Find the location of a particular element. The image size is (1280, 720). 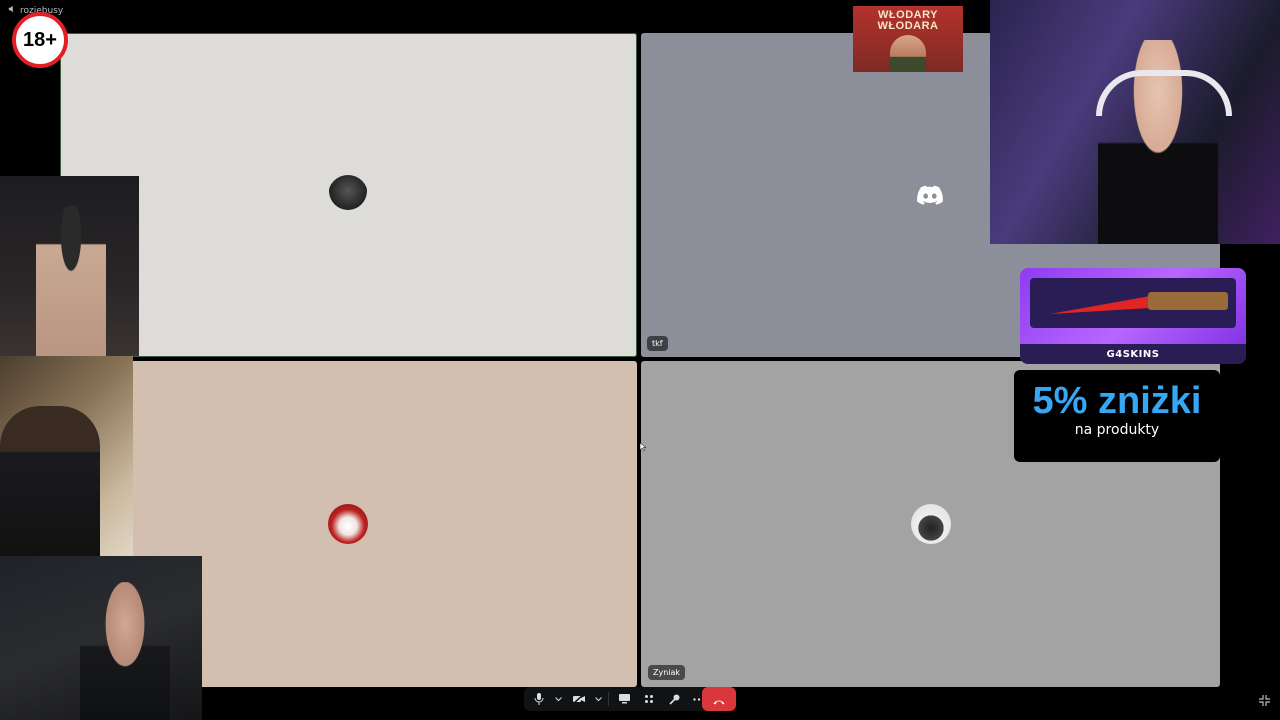

wlodary-poster: WŁODARY WŁODARA is located at coordinates (908, 39).